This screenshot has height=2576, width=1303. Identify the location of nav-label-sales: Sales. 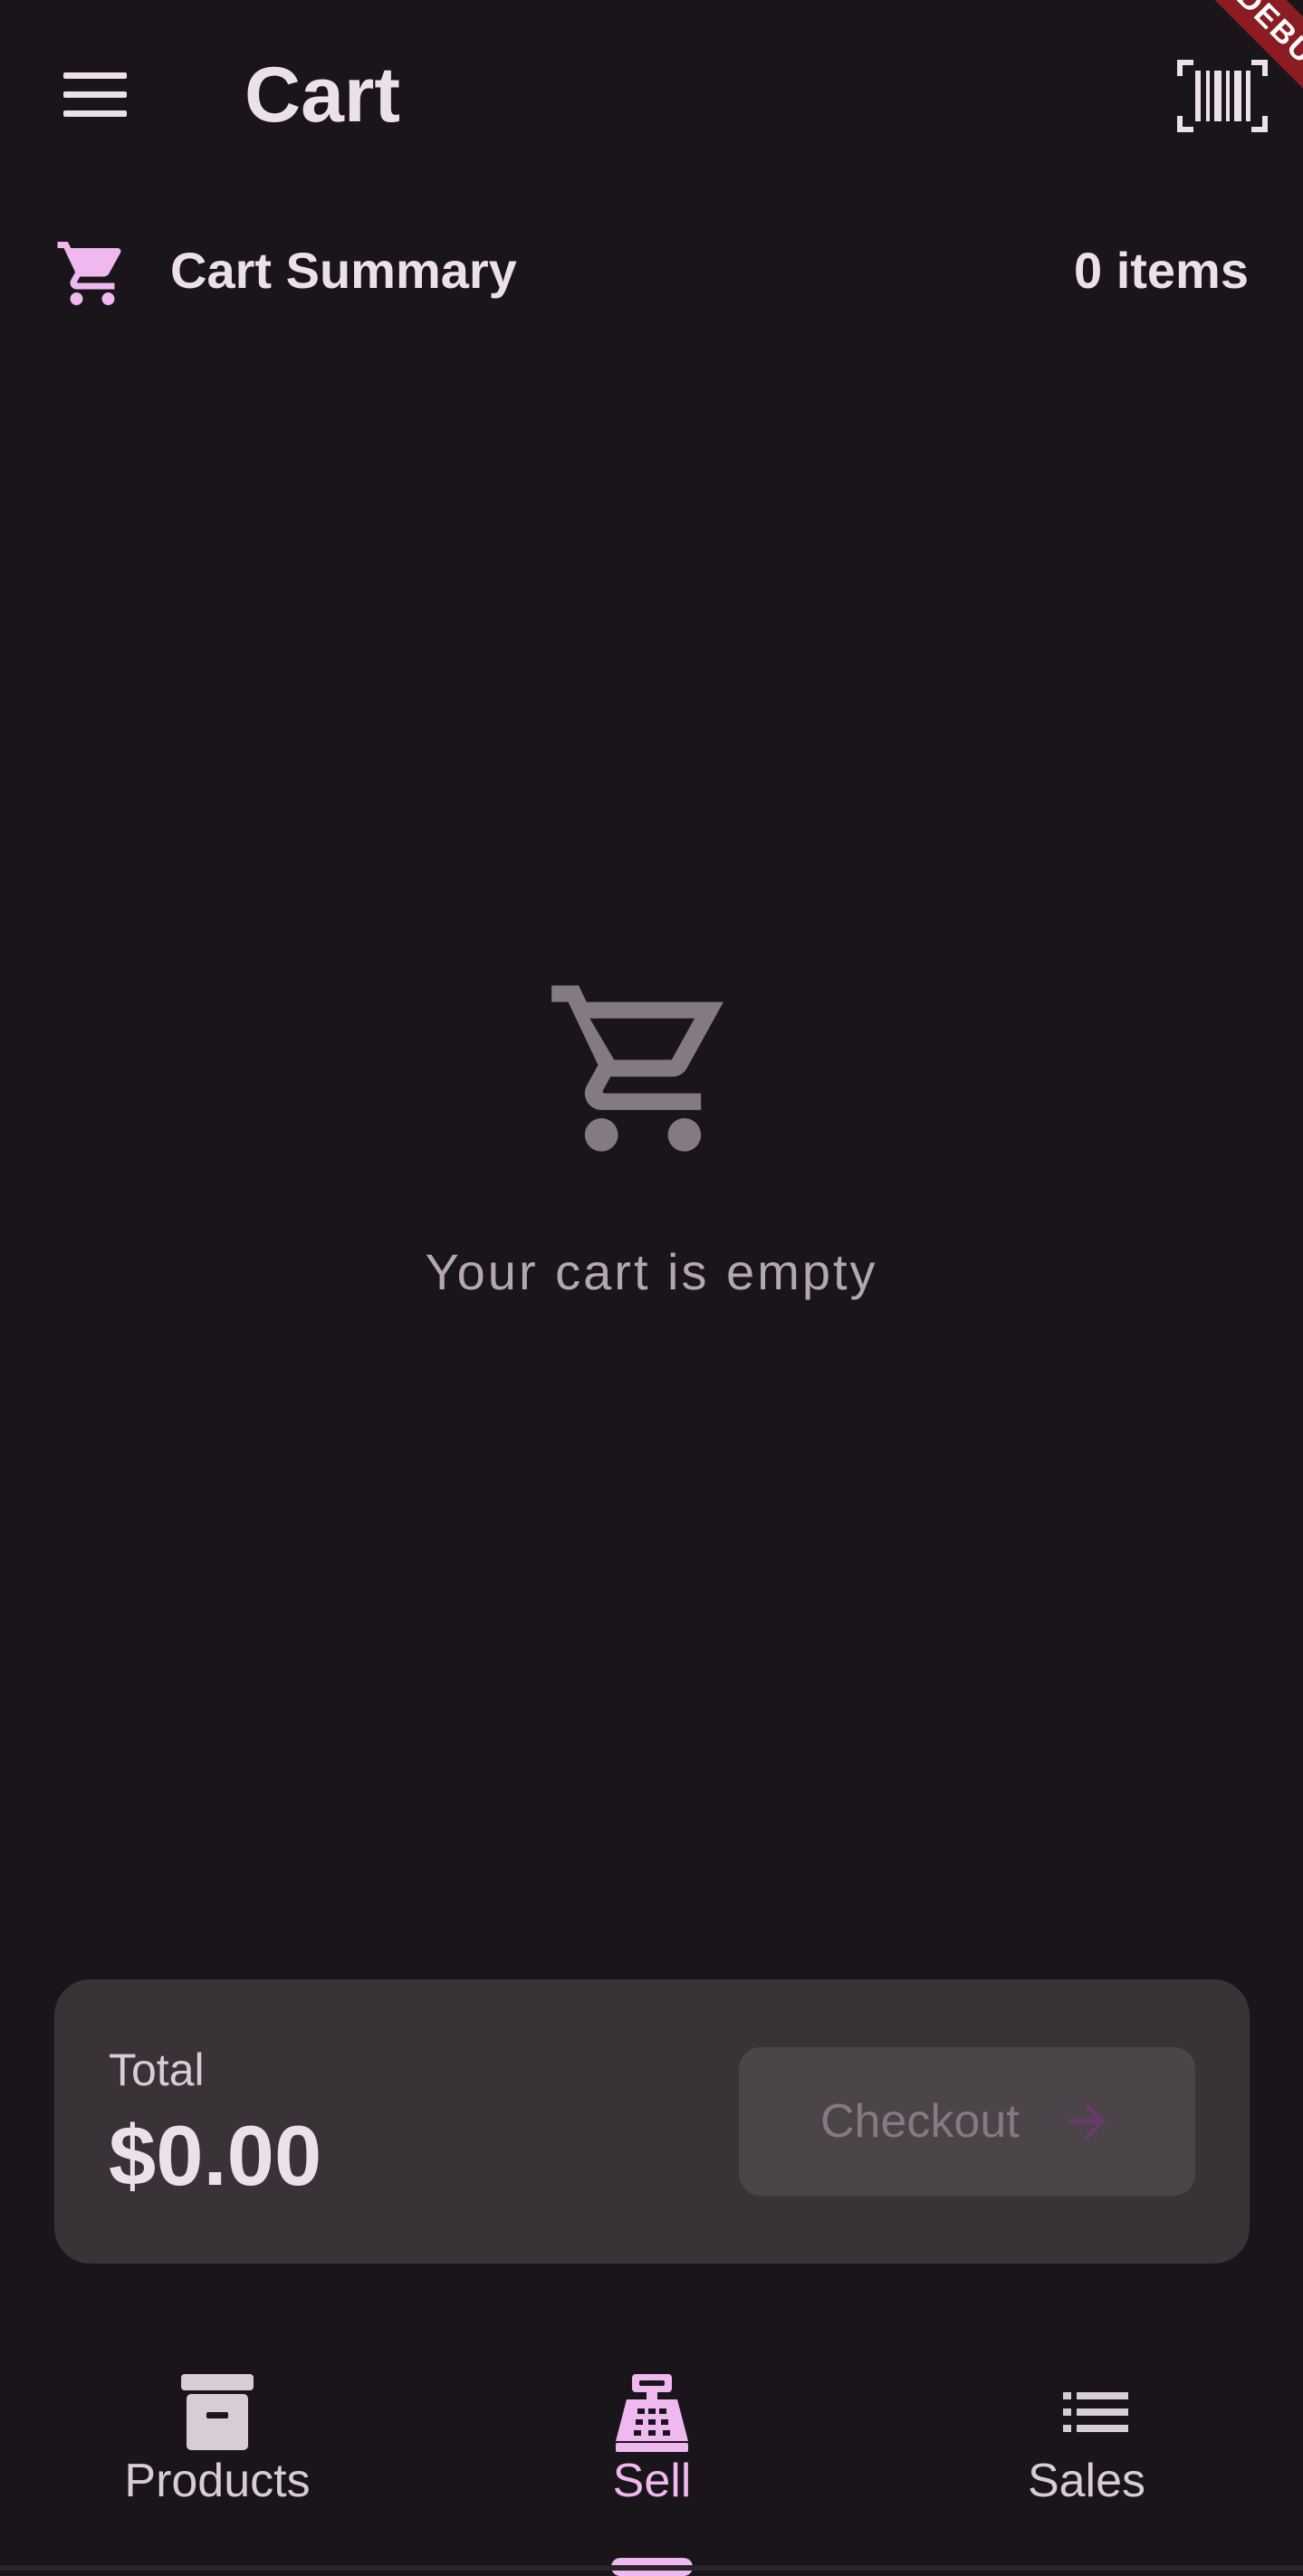
(1086, 2481).